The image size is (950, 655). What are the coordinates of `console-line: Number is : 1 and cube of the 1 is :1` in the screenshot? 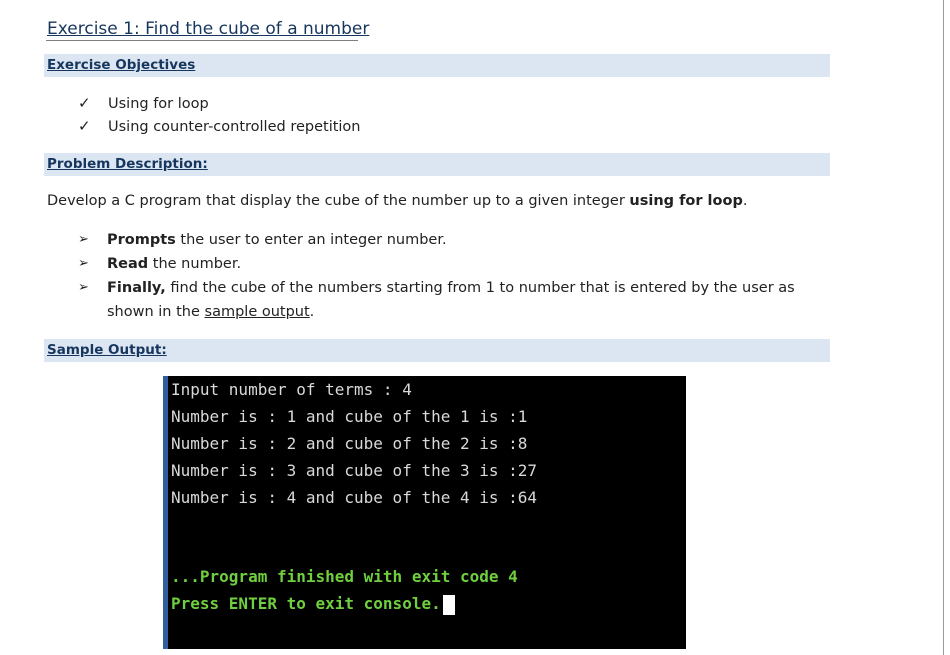 It's located at (349, 416).